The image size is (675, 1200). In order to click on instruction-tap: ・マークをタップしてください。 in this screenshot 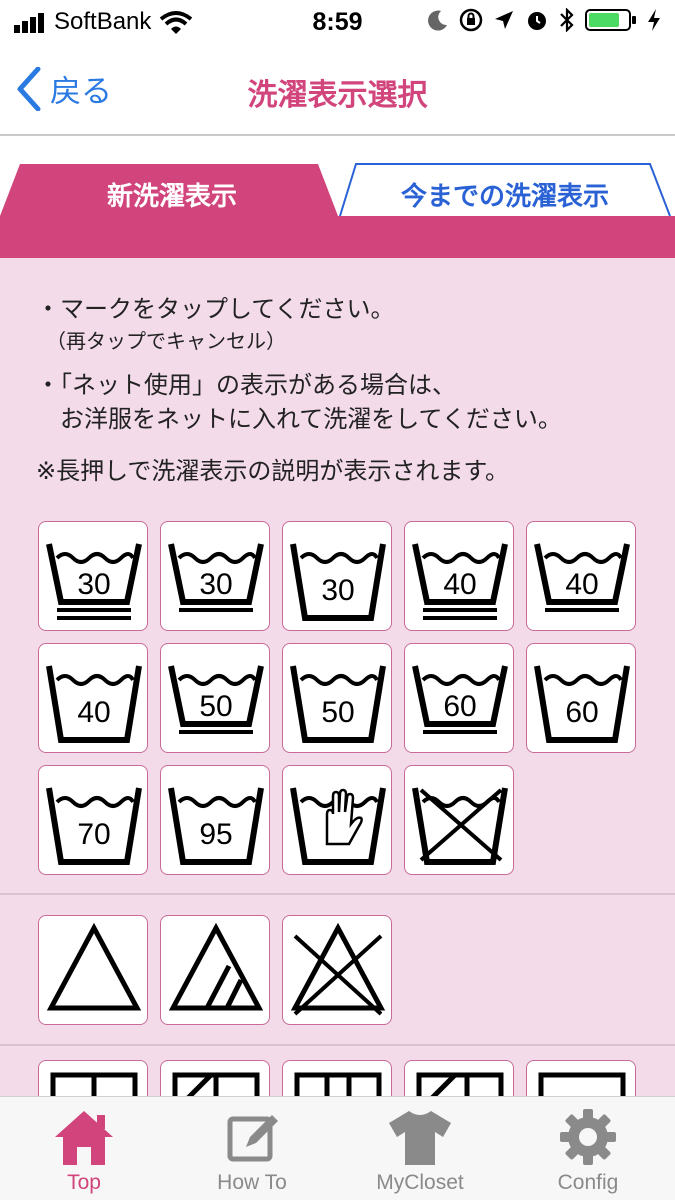, I will do `click(215, 309)`.